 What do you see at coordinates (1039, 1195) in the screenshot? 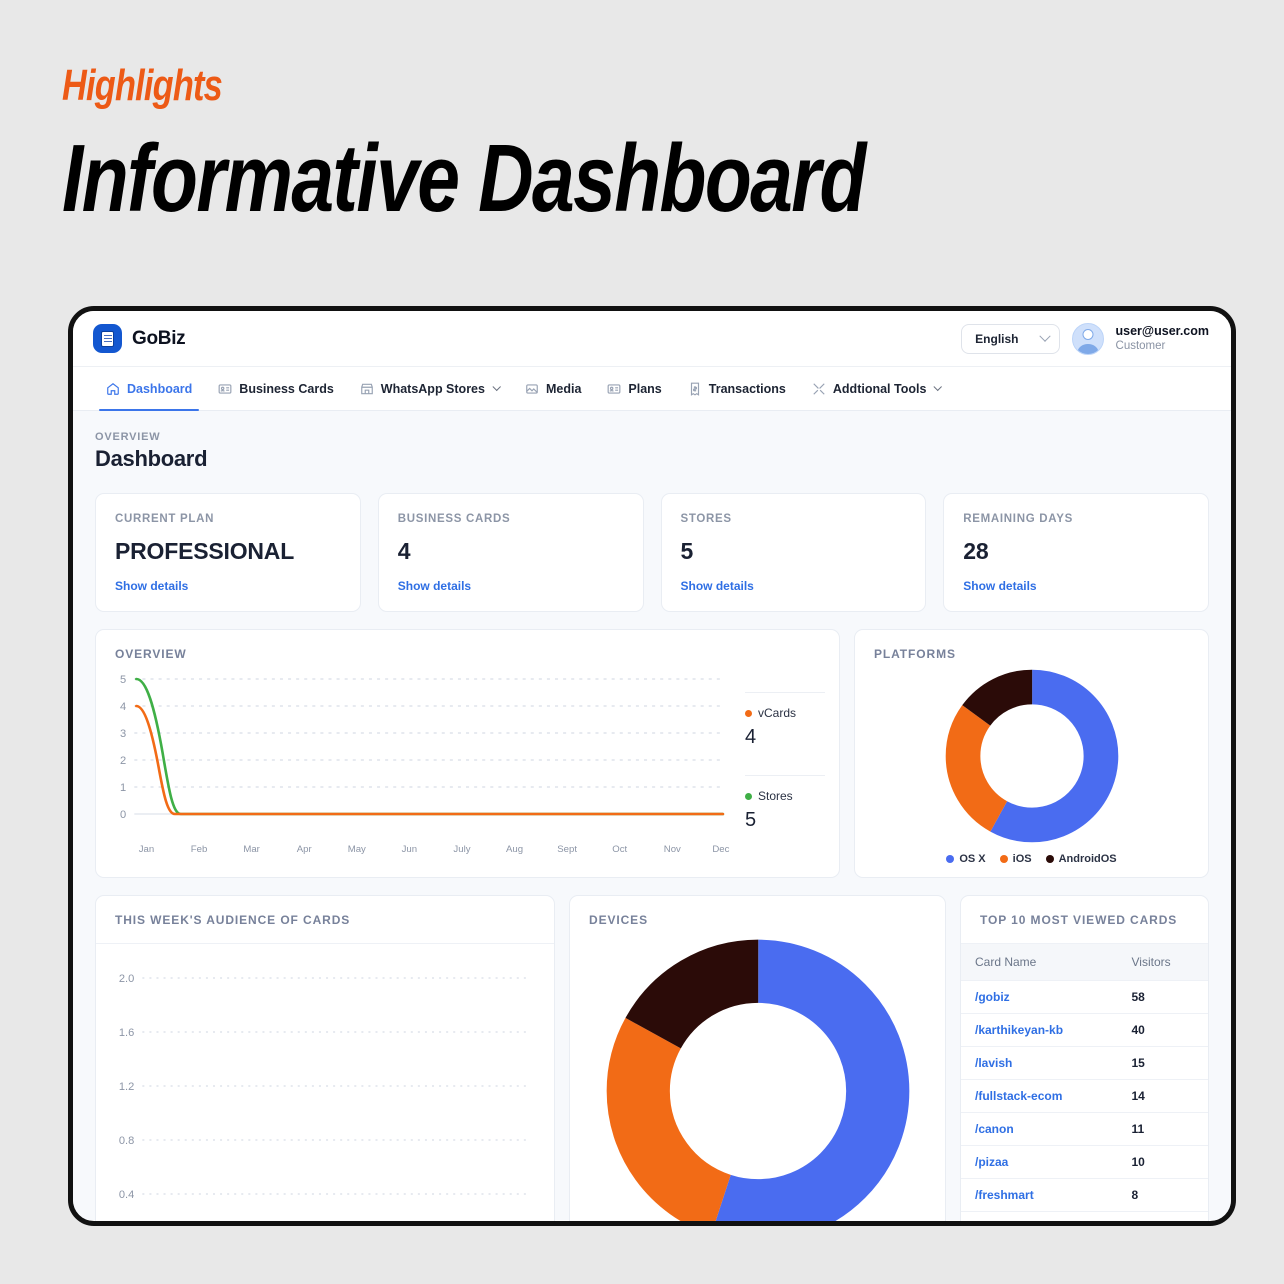
I see `cell-card-name: /freshmart` at bounding box center [1039, 1195].